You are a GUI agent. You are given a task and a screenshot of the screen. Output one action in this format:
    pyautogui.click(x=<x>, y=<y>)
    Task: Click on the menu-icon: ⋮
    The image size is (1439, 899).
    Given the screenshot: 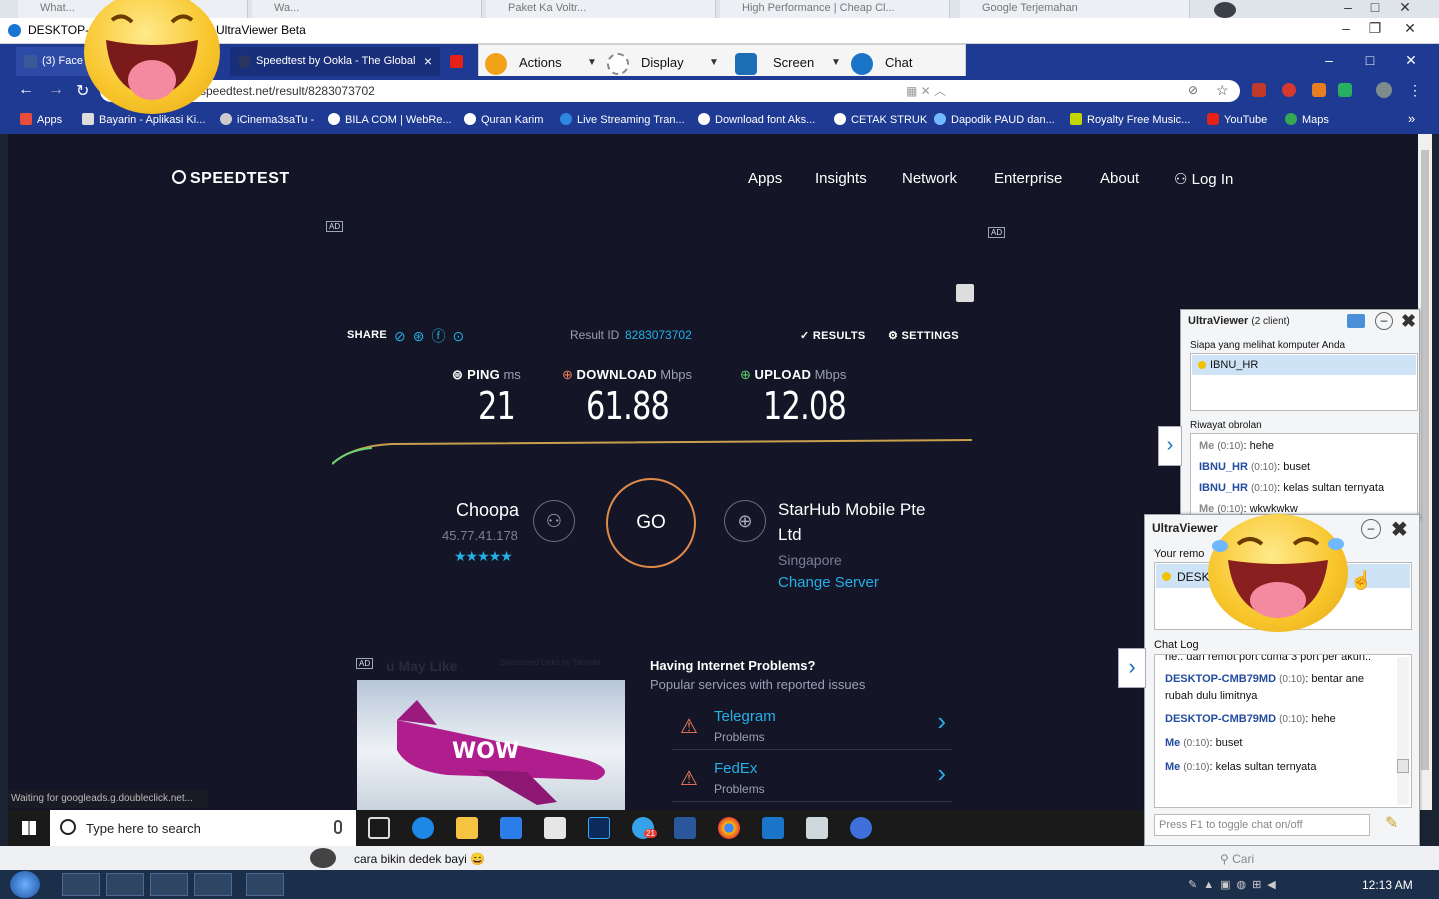 What is the action you would take?
    pyautogui.click(x=1415, y=90)
    